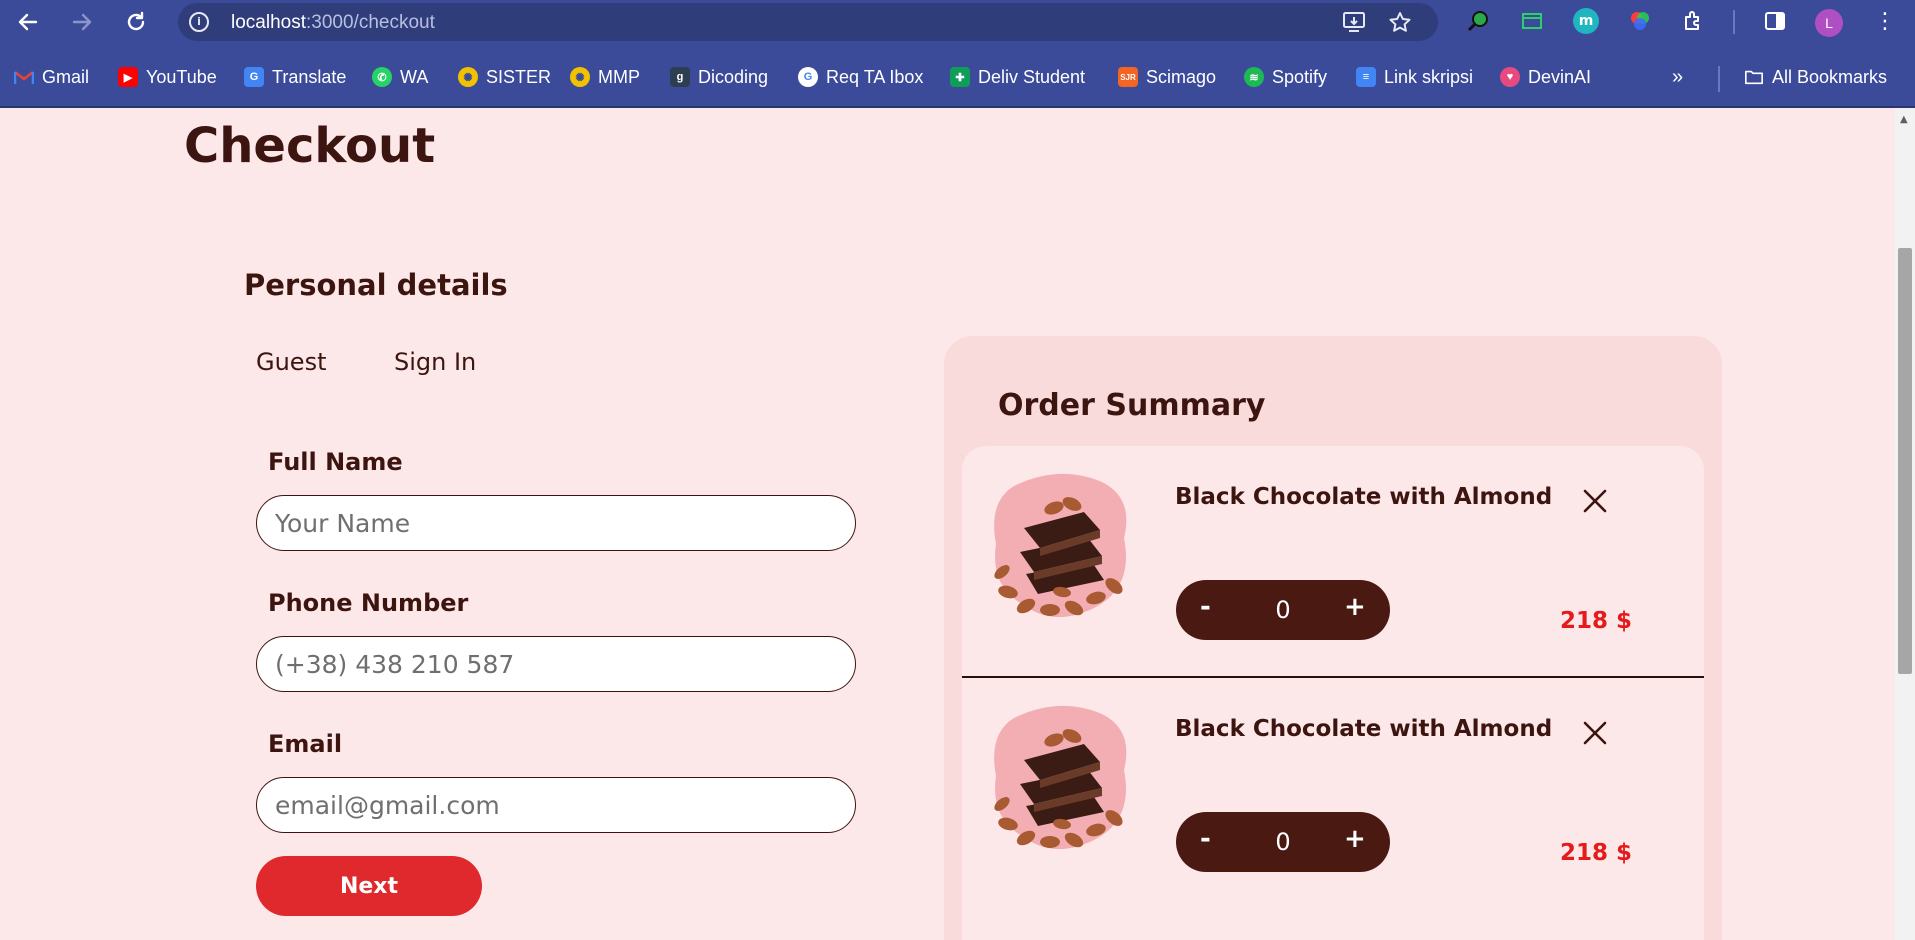 This screenshot has width=1915, height=940. What do you see at coordinates (1905, 461) in the screenshot?
I see `scrollbar-thumb` at bounding box center [1905, 461].